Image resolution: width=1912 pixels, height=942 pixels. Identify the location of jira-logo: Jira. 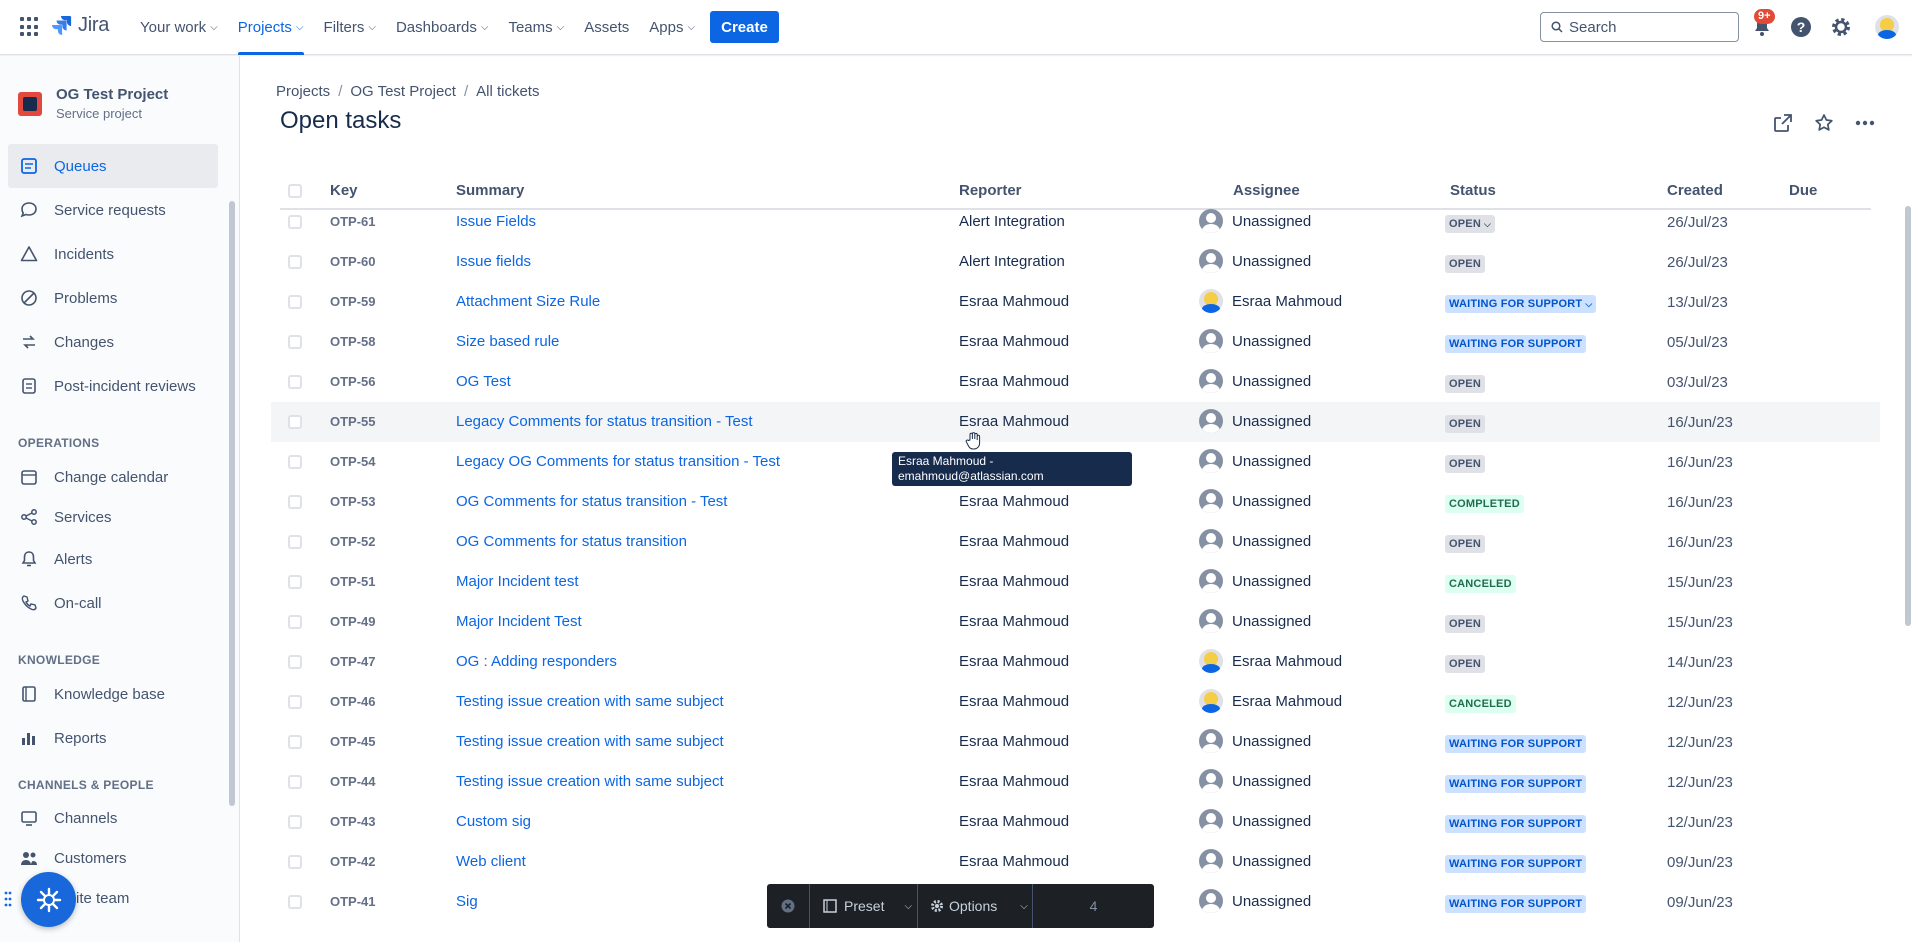
(80, 25).